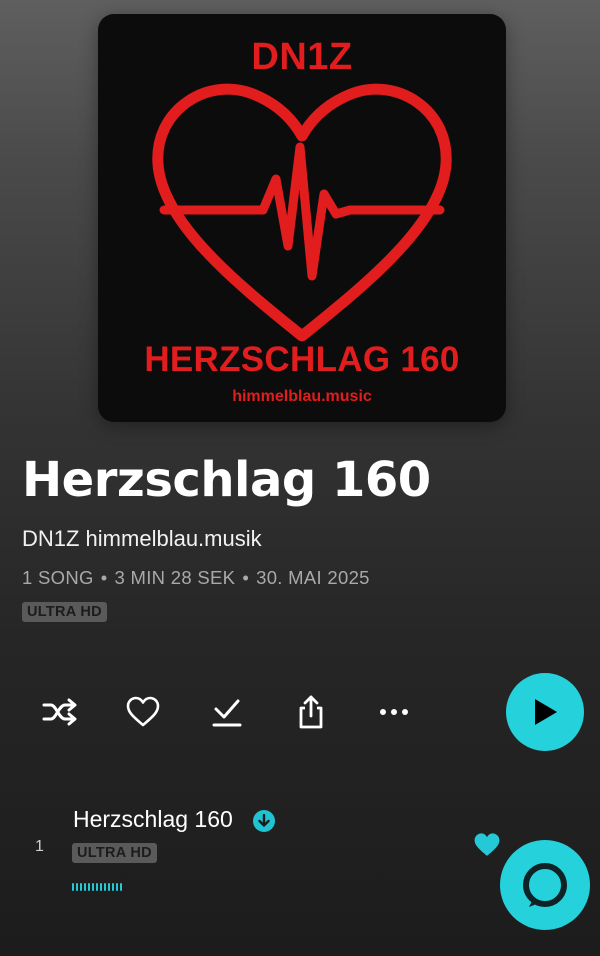 The height and width of the screenshot is (956, 600). I want to click on alexa-icon, so click(545, 885).